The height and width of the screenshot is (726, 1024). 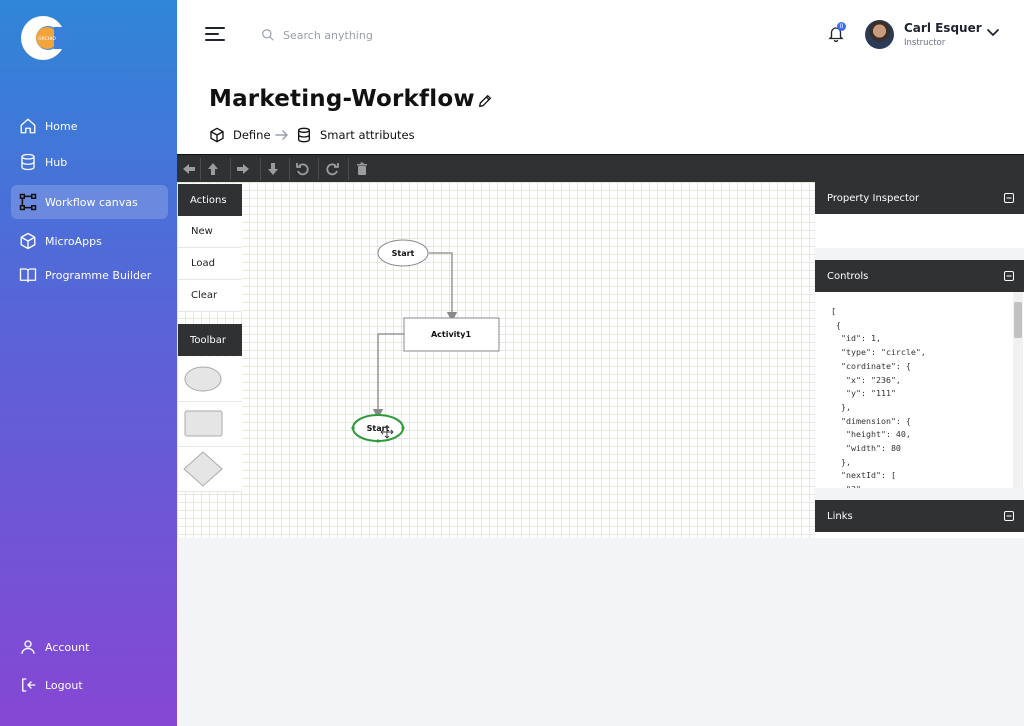 I want to click on user-name: Carl Esquer, so click(x=943, y=28).